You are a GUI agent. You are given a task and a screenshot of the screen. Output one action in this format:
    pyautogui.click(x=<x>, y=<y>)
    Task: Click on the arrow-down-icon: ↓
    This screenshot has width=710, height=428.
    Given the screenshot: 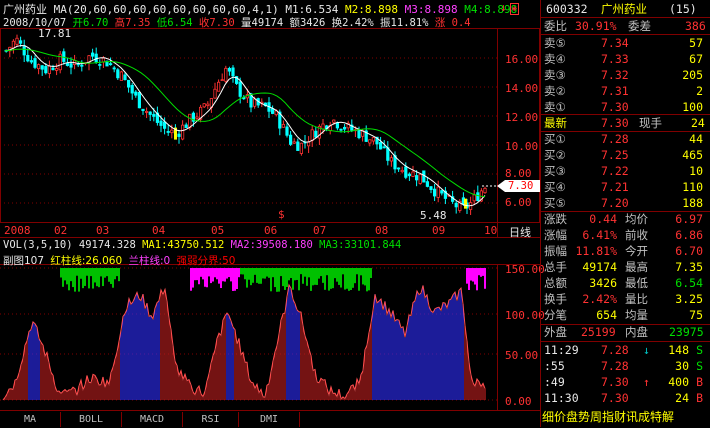 What is the action you would take?
    pyautogui.click(x=503, y=7)
    